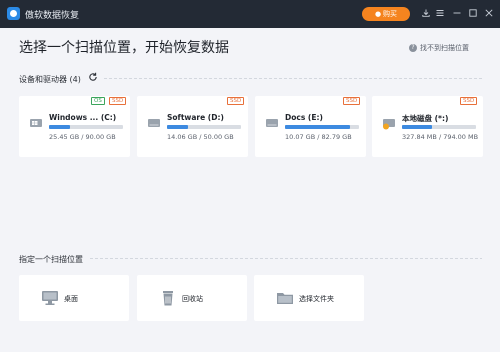 The image size is (500, 352). What do you see at coordinates (98, 101) in the screenshot?
I see `os-tag: OS` at bounding box center [98, 101].